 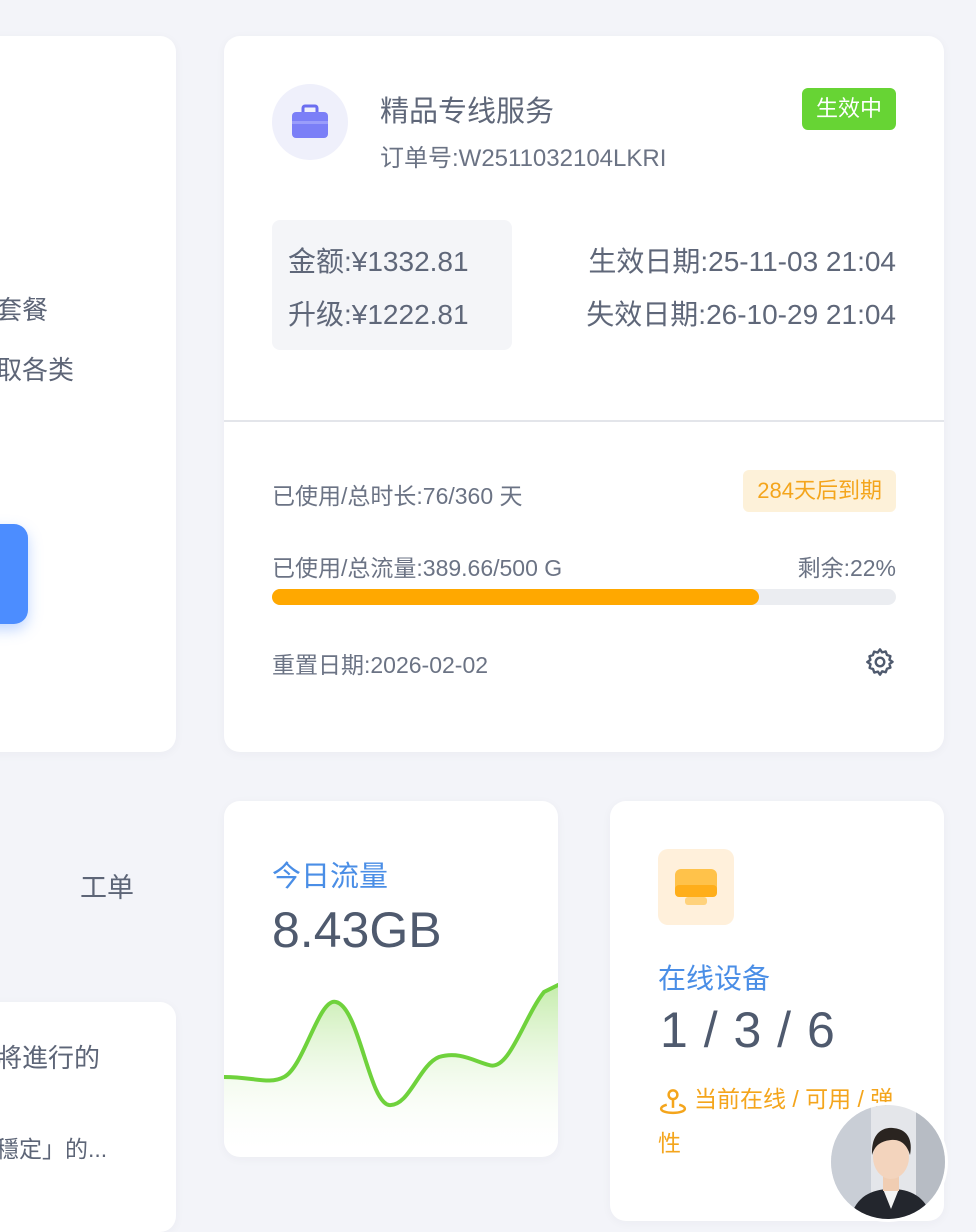 I want to click on left-action-button, so click(x=14, y=574).